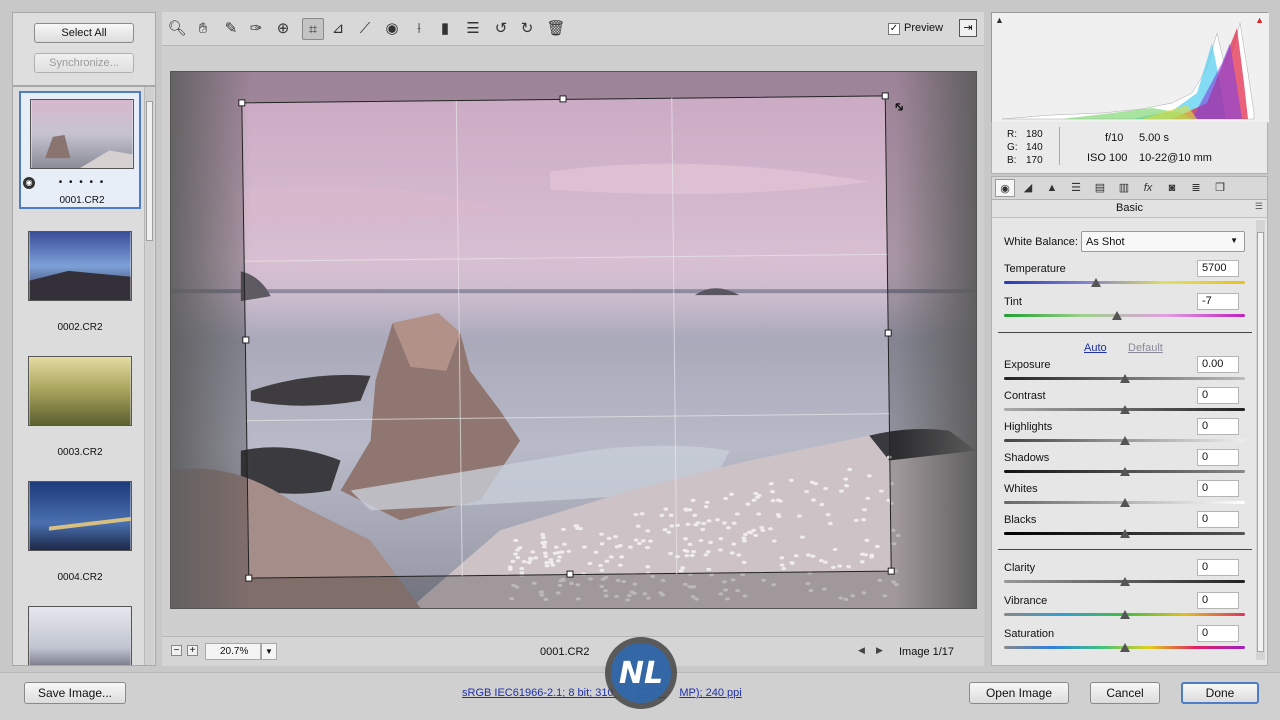 This screenshot has height=720, width=1280. What do you see at coordinates (1196, 188) in the screenshot?
I see `presets-tab-icon: ≣` at bounding box center [1196, 188].